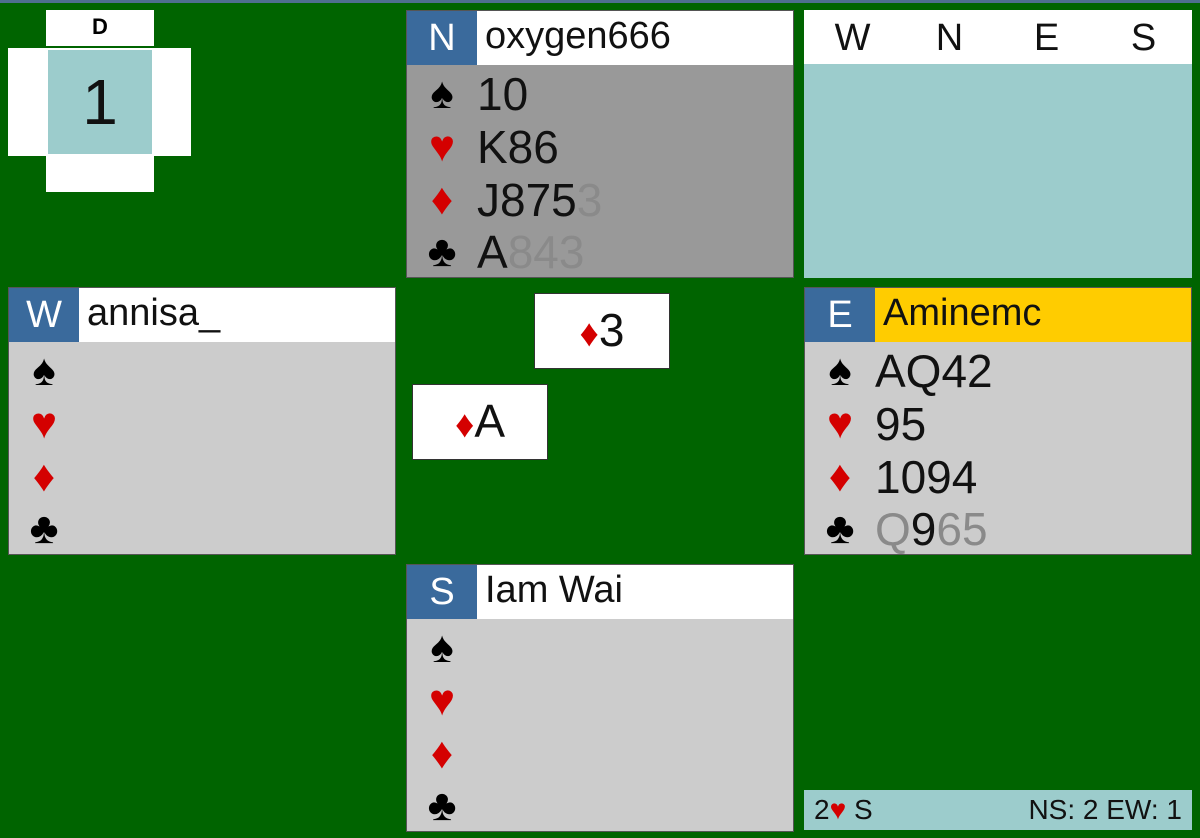 This screenshot has height=838, width=1200. What do you see at coordinates (1143, 38) in the screenshot?
I see `bid-column-south: S` at bounding box center [1143, 38].